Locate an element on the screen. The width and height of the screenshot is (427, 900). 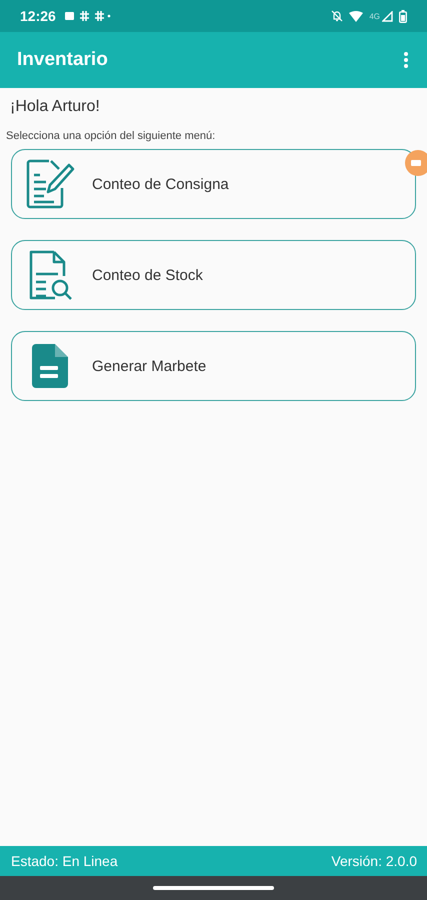
edit-document-icon is located at coordinates (49, 184).